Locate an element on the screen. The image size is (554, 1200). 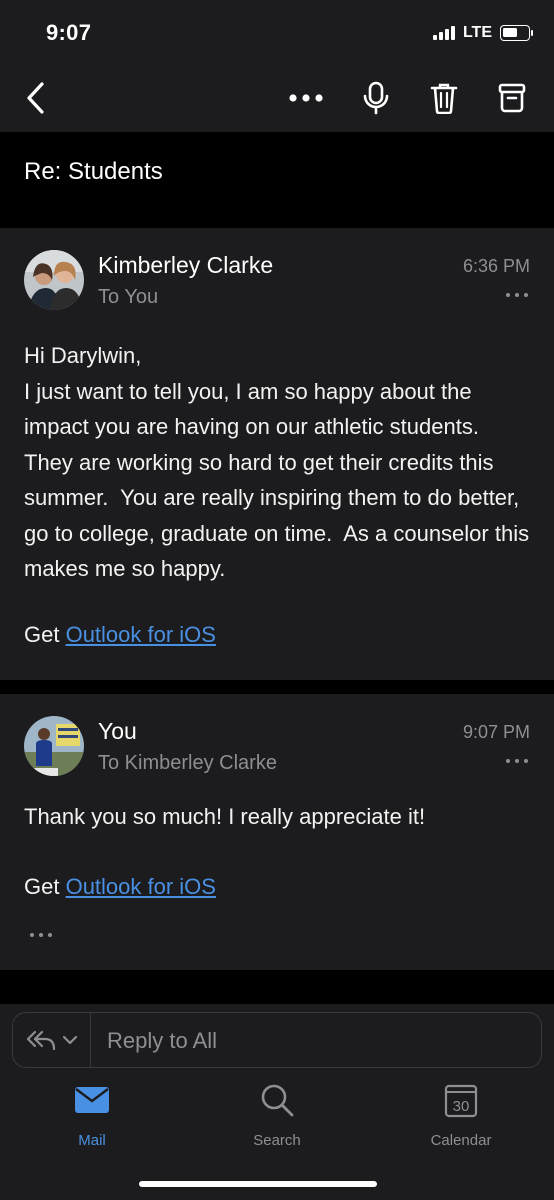
reply-all-icon is located at coordinates (40, 1040).